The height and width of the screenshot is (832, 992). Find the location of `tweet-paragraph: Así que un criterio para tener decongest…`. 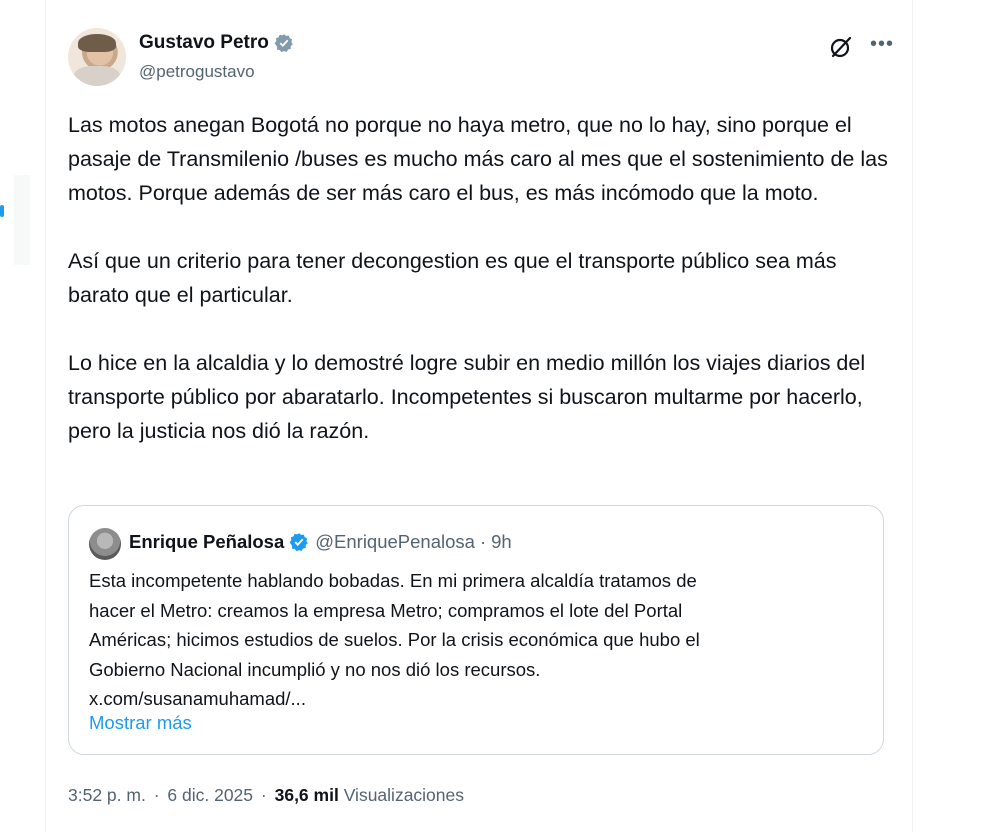

tweet-paragraph: Así que un criterio para tener decongest… is located at coordinates (452, 278).